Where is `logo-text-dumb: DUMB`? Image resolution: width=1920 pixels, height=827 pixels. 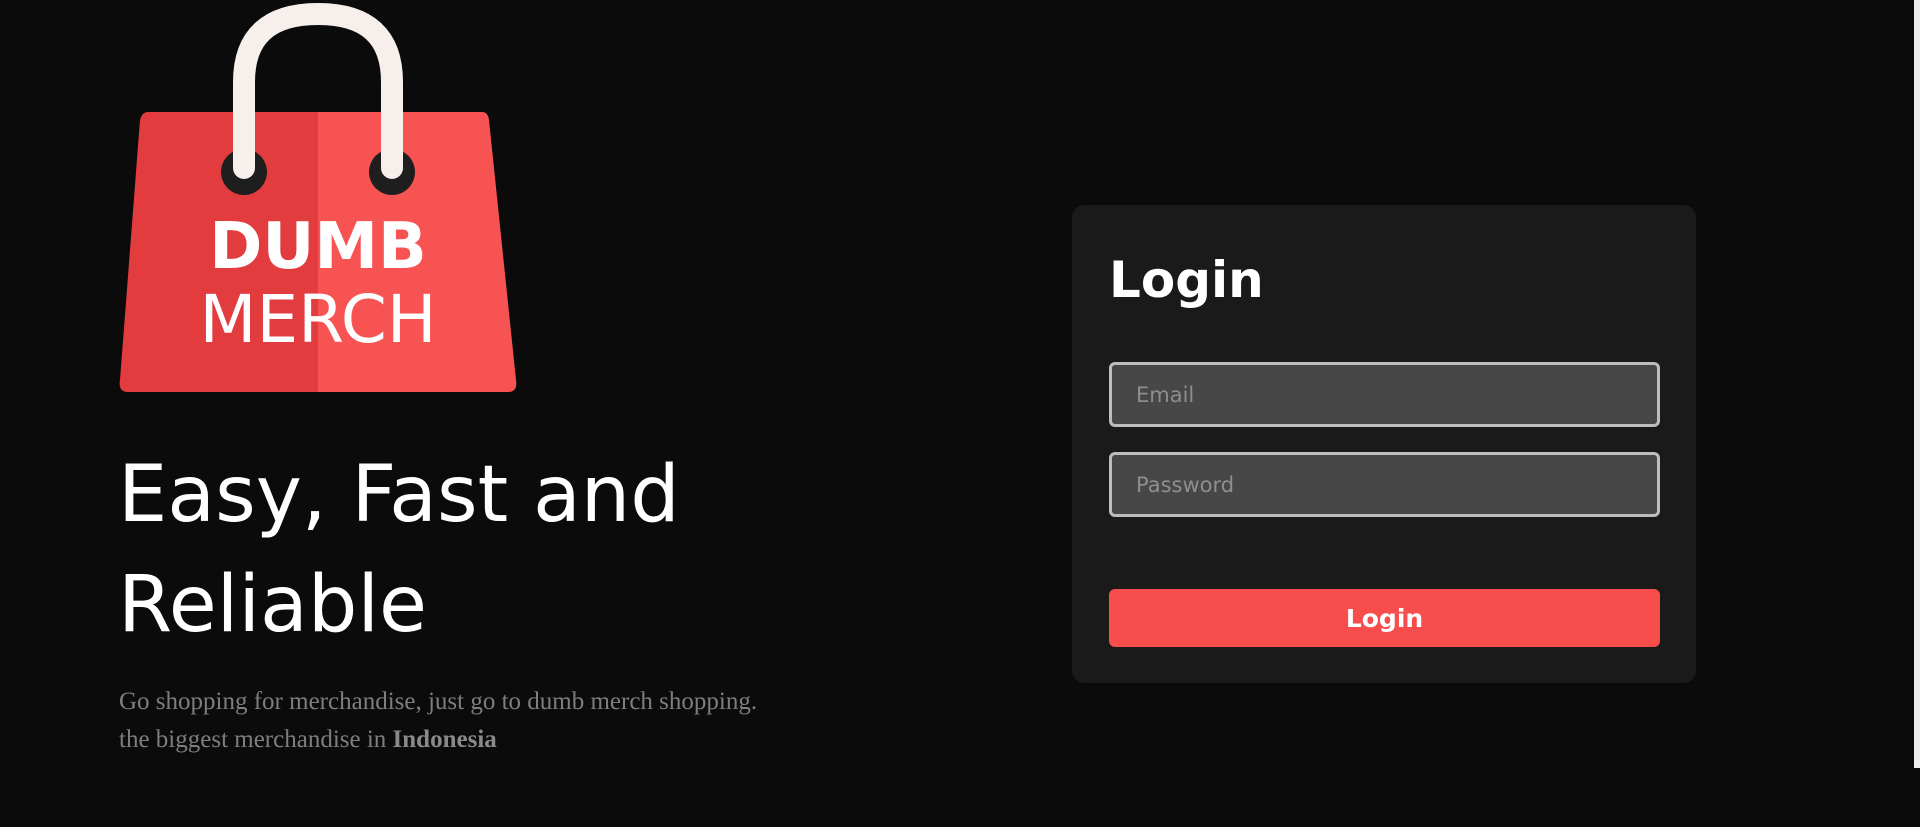 logo-text-dumb: DUMB is located at coordinates (318, 247).